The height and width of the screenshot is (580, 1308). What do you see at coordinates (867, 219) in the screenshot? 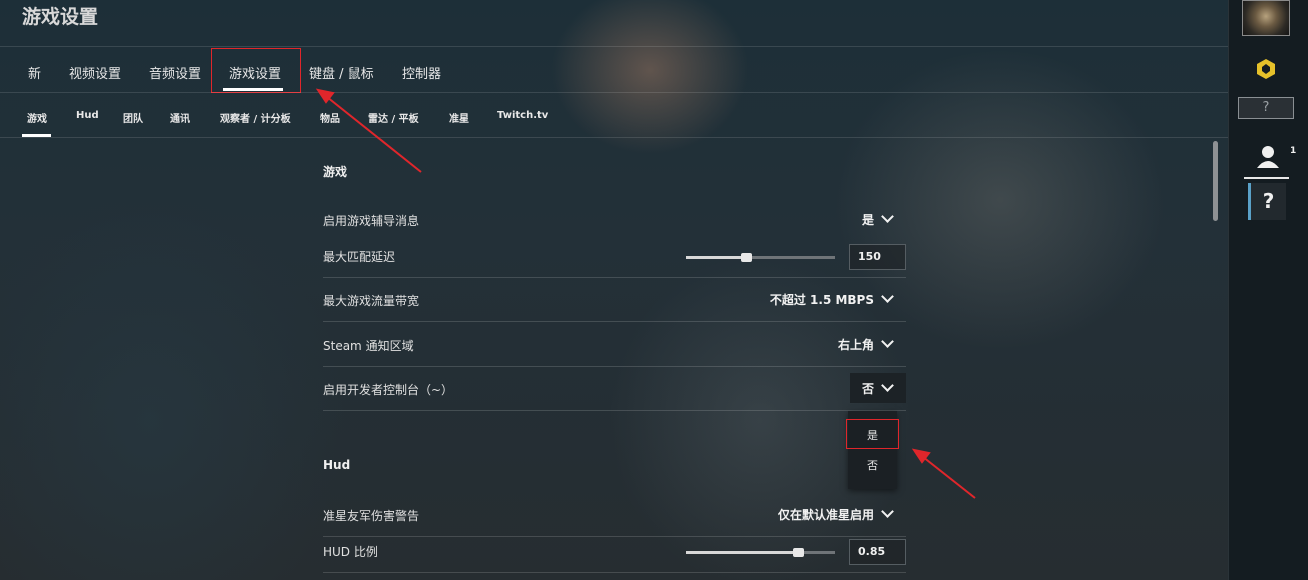
I see `dropdown-value: 是` at bounding box center [867, 219].